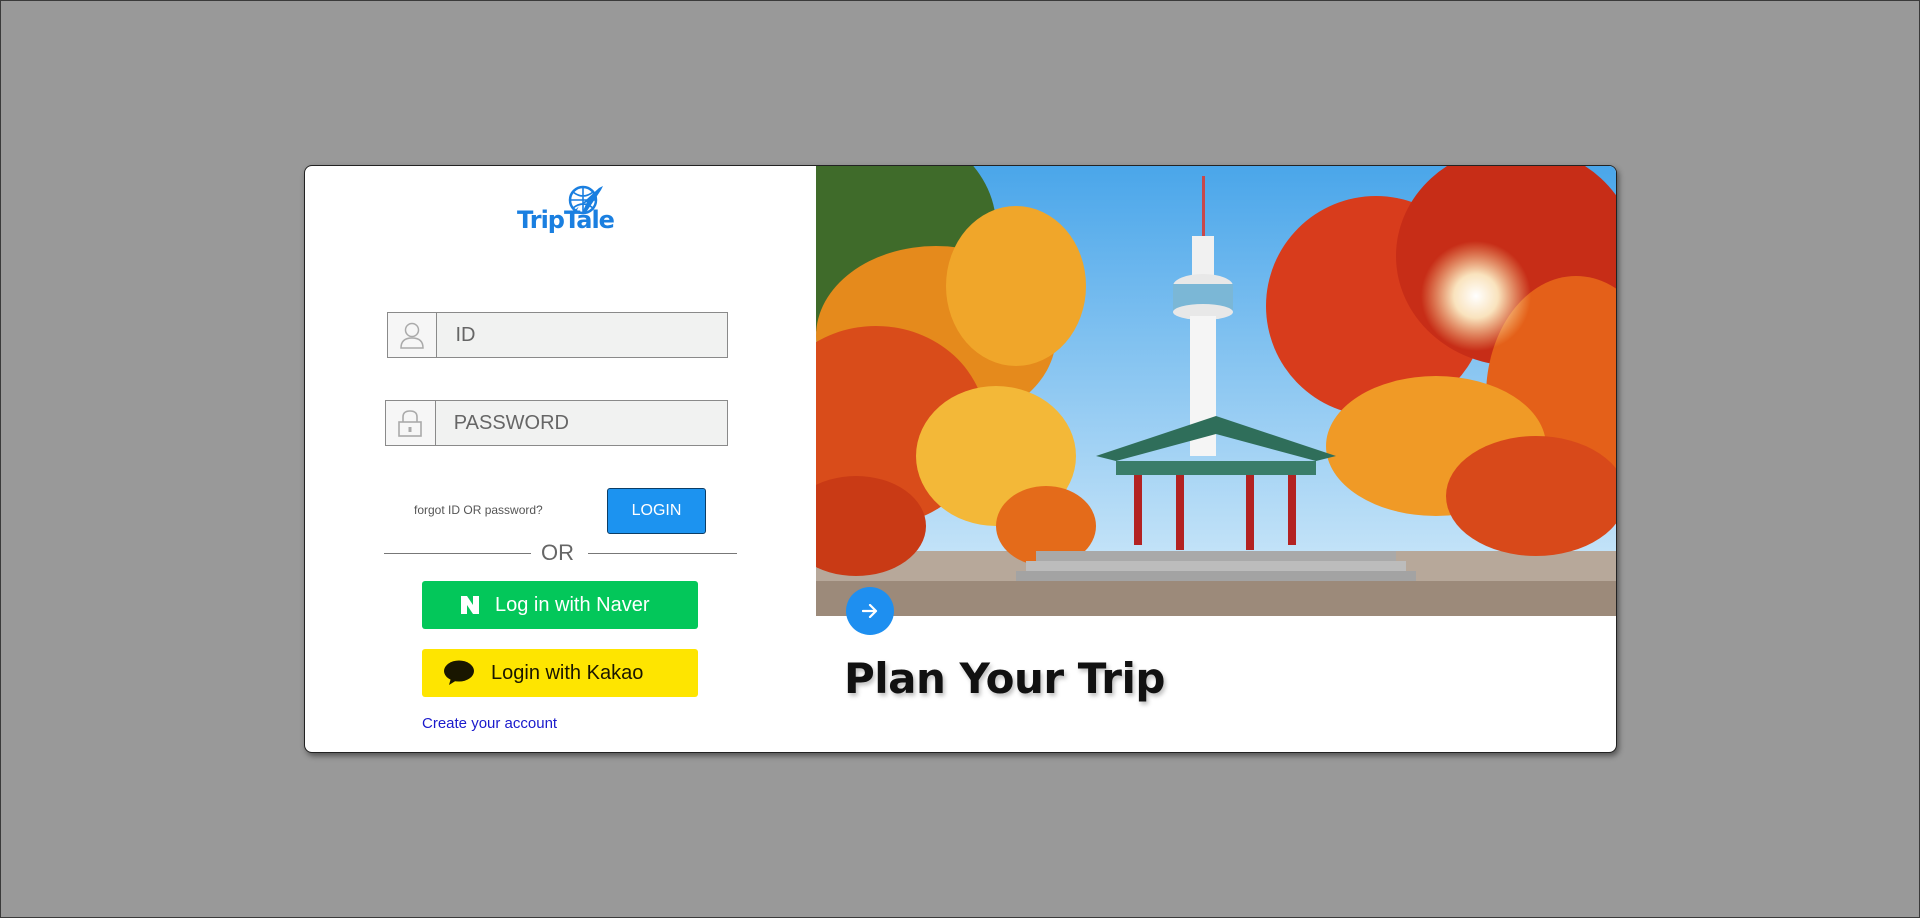 The width and height of the screenshot is (1920, 918). What do you see at coordinates (457, 553) in the screenshot?
I see `divider-left` at bounding box center [457, 553].